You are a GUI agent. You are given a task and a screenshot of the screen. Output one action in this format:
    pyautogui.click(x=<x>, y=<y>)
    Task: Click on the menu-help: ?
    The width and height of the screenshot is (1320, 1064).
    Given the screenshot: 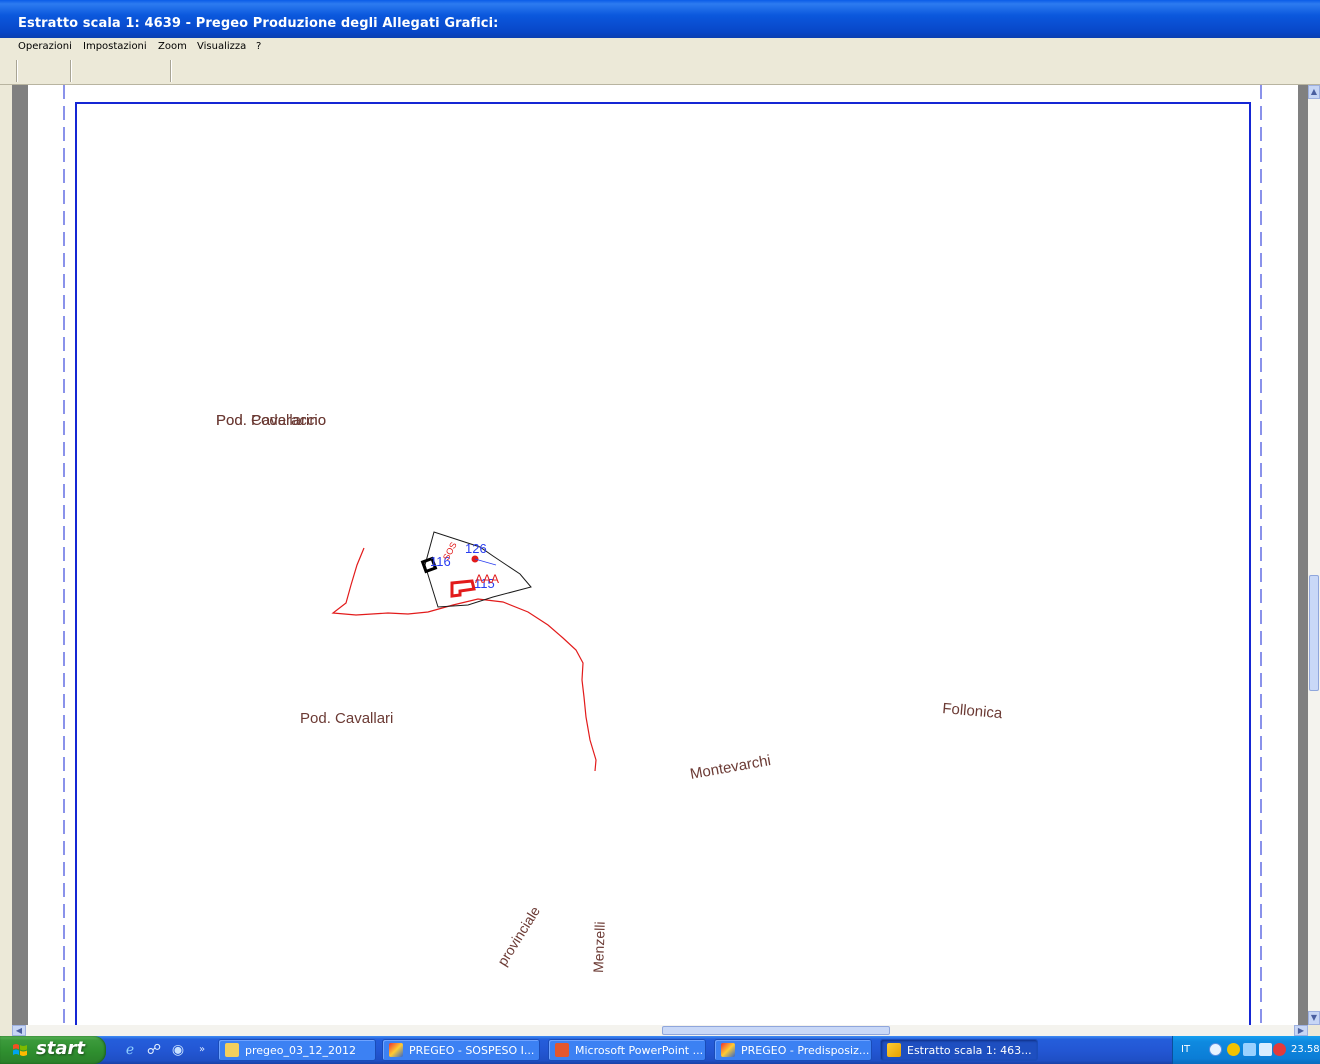 What is the action you would take?
    pyautogui.click(x=258, y=46)
    